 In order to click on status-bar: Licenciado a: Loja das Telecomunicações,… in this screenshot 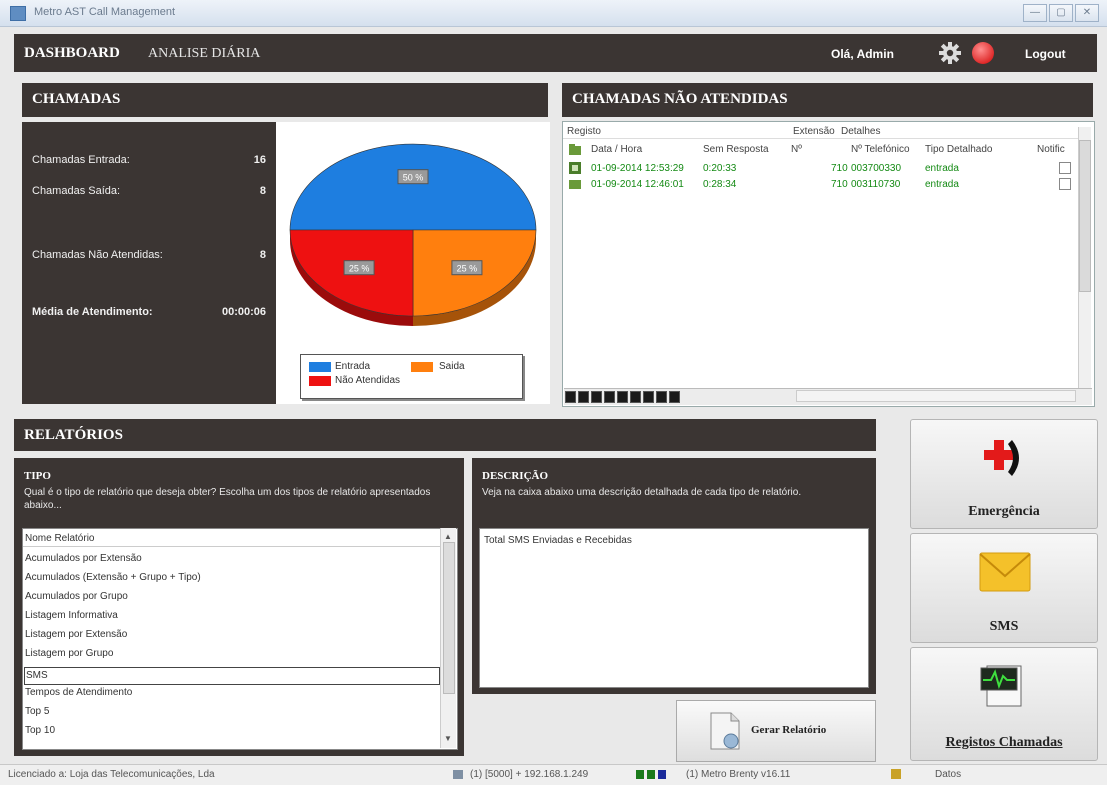, I will do `click(553, 774)`.